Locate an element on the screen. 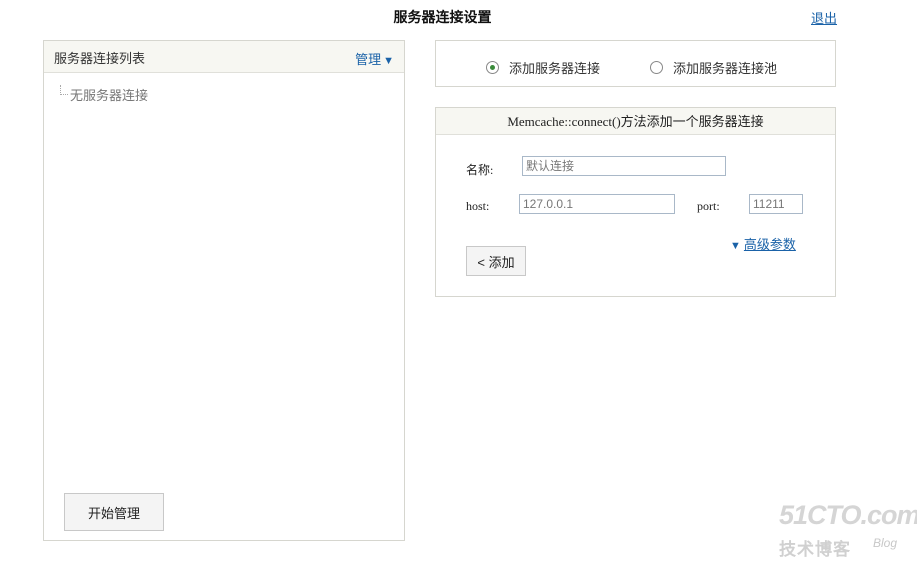 The image size is (917, 570). triangle-down-icon: ▼ is located at coordinates (735, 246).